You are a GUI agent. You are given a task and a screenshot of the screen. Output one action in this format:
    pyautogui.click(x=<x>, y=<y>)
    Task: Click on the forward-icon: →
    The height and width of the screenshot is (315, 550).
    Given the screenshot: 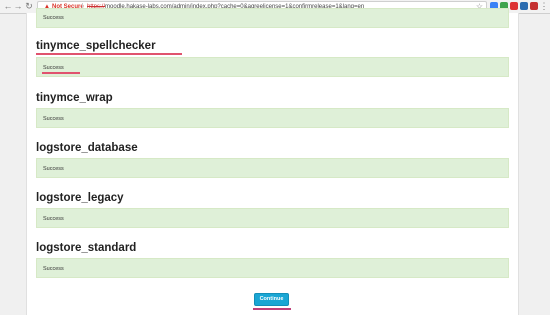 What is the action you would take?
    pyautogui.click(x=18, y=6)
    